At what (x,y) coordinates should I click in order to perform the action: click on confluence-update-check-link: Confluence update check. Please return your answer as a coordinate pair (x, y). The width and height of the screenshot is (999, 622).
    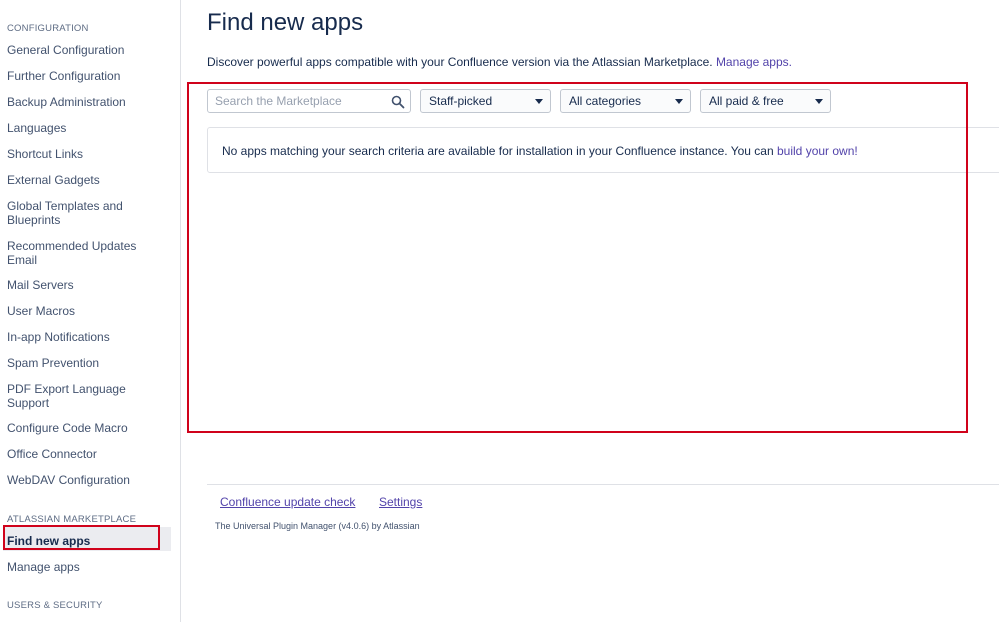
    Looking at the image, I should click on (287, 502).